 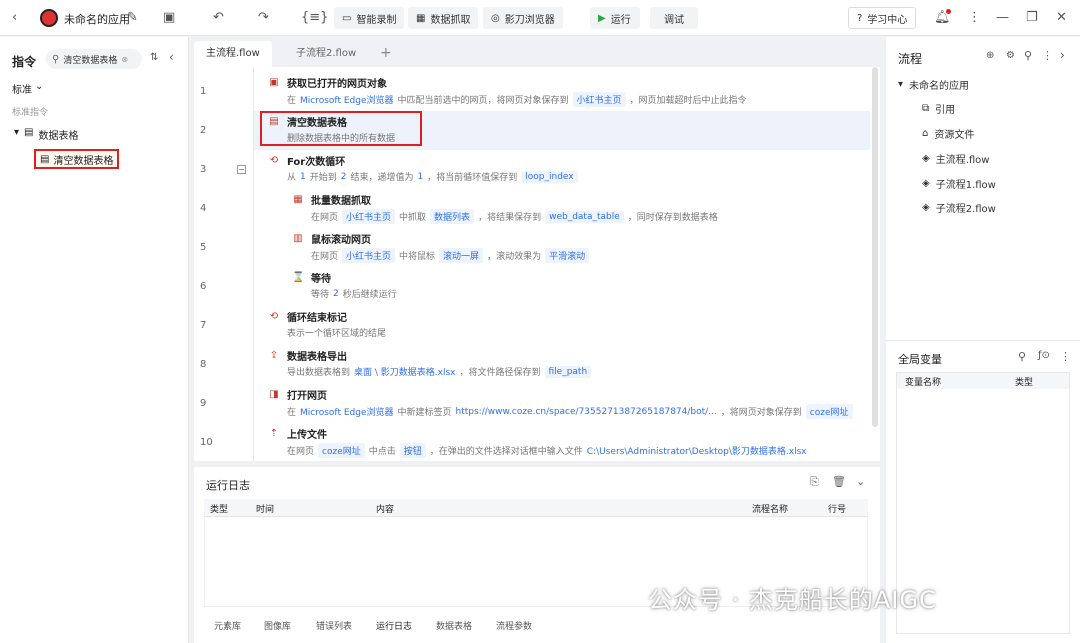 I want to click on help-icon: ?, so click(x=860, y=18).